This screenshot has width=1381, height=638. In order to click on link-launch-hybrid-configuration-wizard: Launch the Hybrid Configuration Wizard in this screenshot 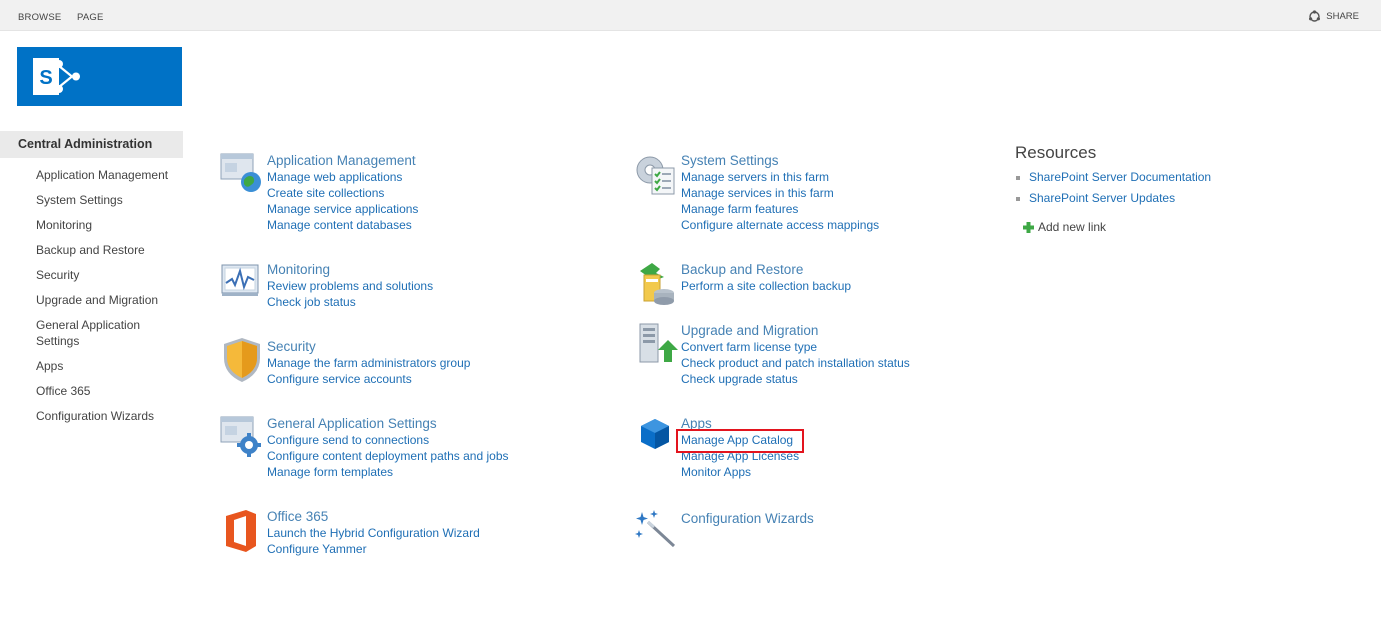, I will do `click(373, 533)`.